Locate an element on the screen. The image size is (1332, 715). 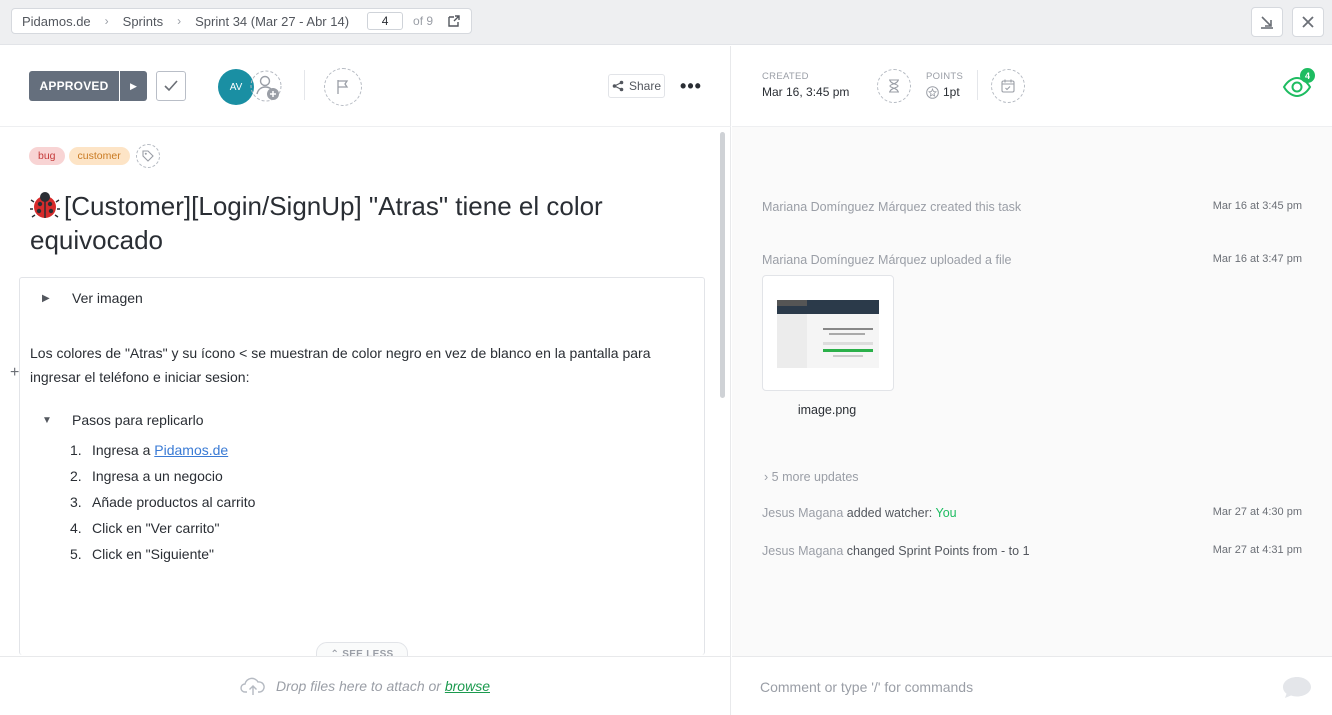
flag-icon is located at coordinates (343, 87).